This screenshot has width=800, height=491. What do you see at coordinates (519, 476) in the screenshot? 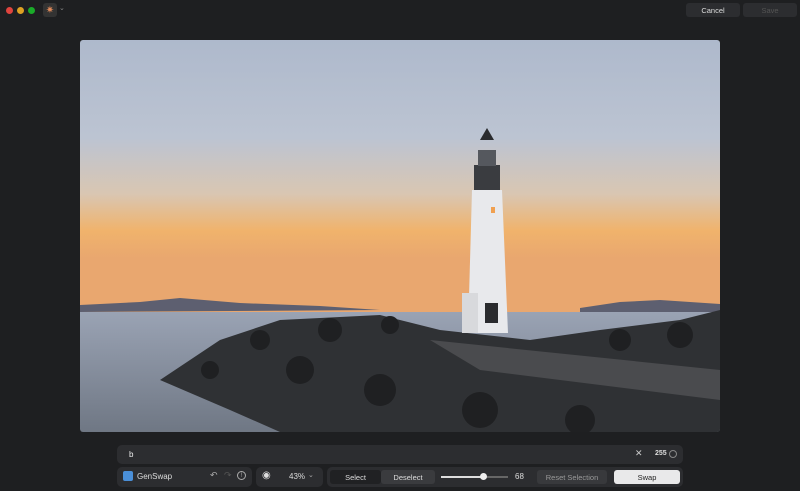
I see `brush-size-value: 68` at bounding box center [519, 476].